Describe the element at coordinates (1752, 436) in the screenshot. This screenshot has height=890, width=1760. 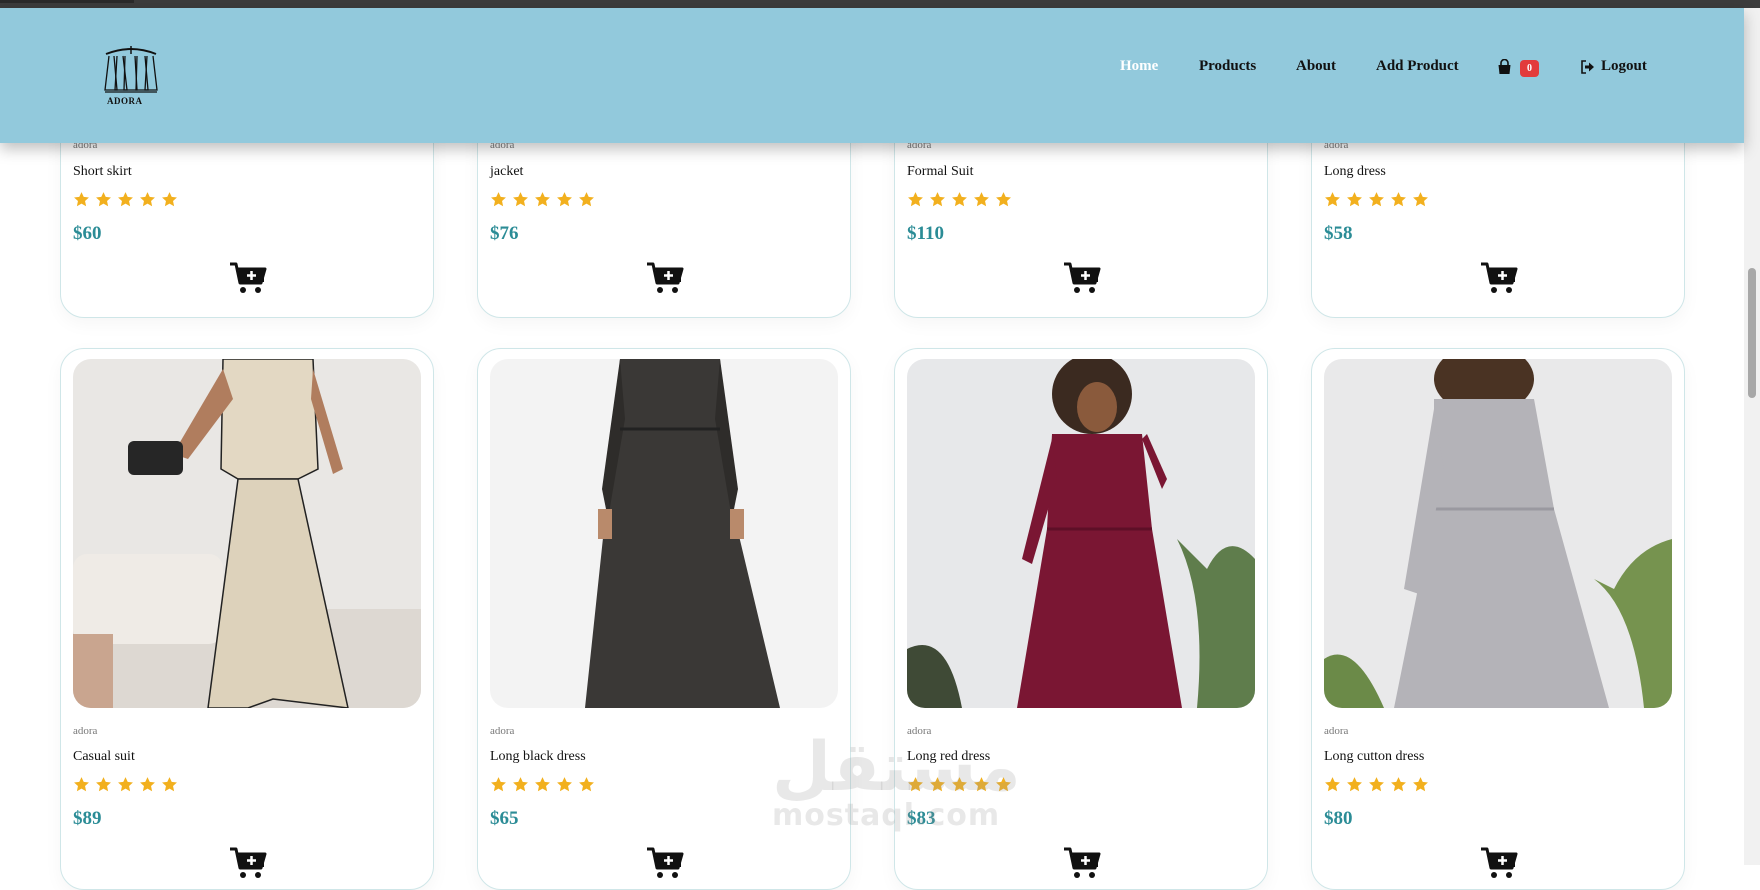
I see `page-scrollbar` at that location.